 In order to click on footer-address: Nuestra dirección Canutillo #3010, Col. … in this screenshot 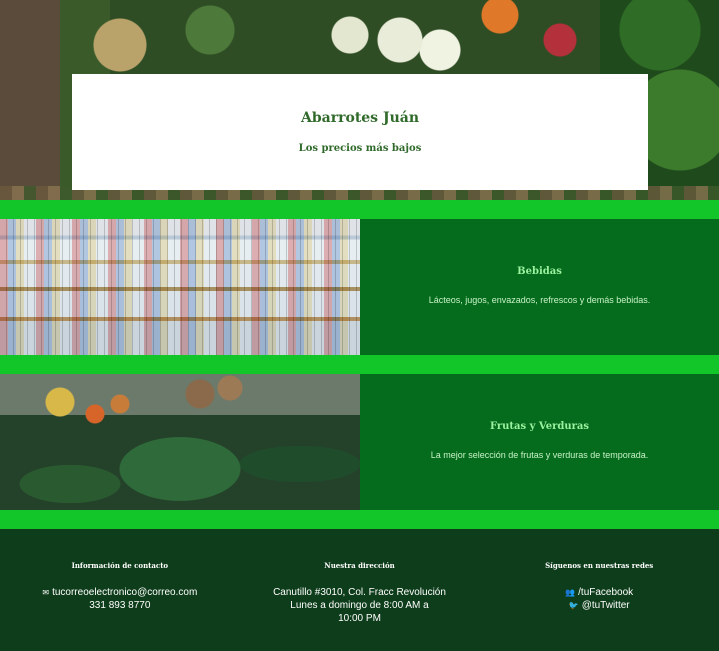, I will do `click(360, 590)`.